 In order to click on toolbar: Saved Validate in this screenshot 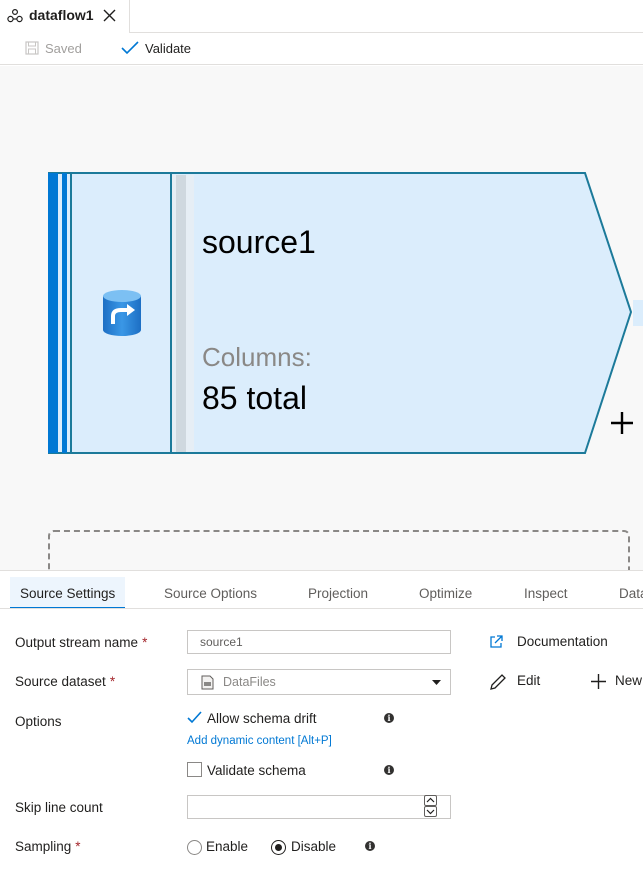, I will do `click(321, 49)`.